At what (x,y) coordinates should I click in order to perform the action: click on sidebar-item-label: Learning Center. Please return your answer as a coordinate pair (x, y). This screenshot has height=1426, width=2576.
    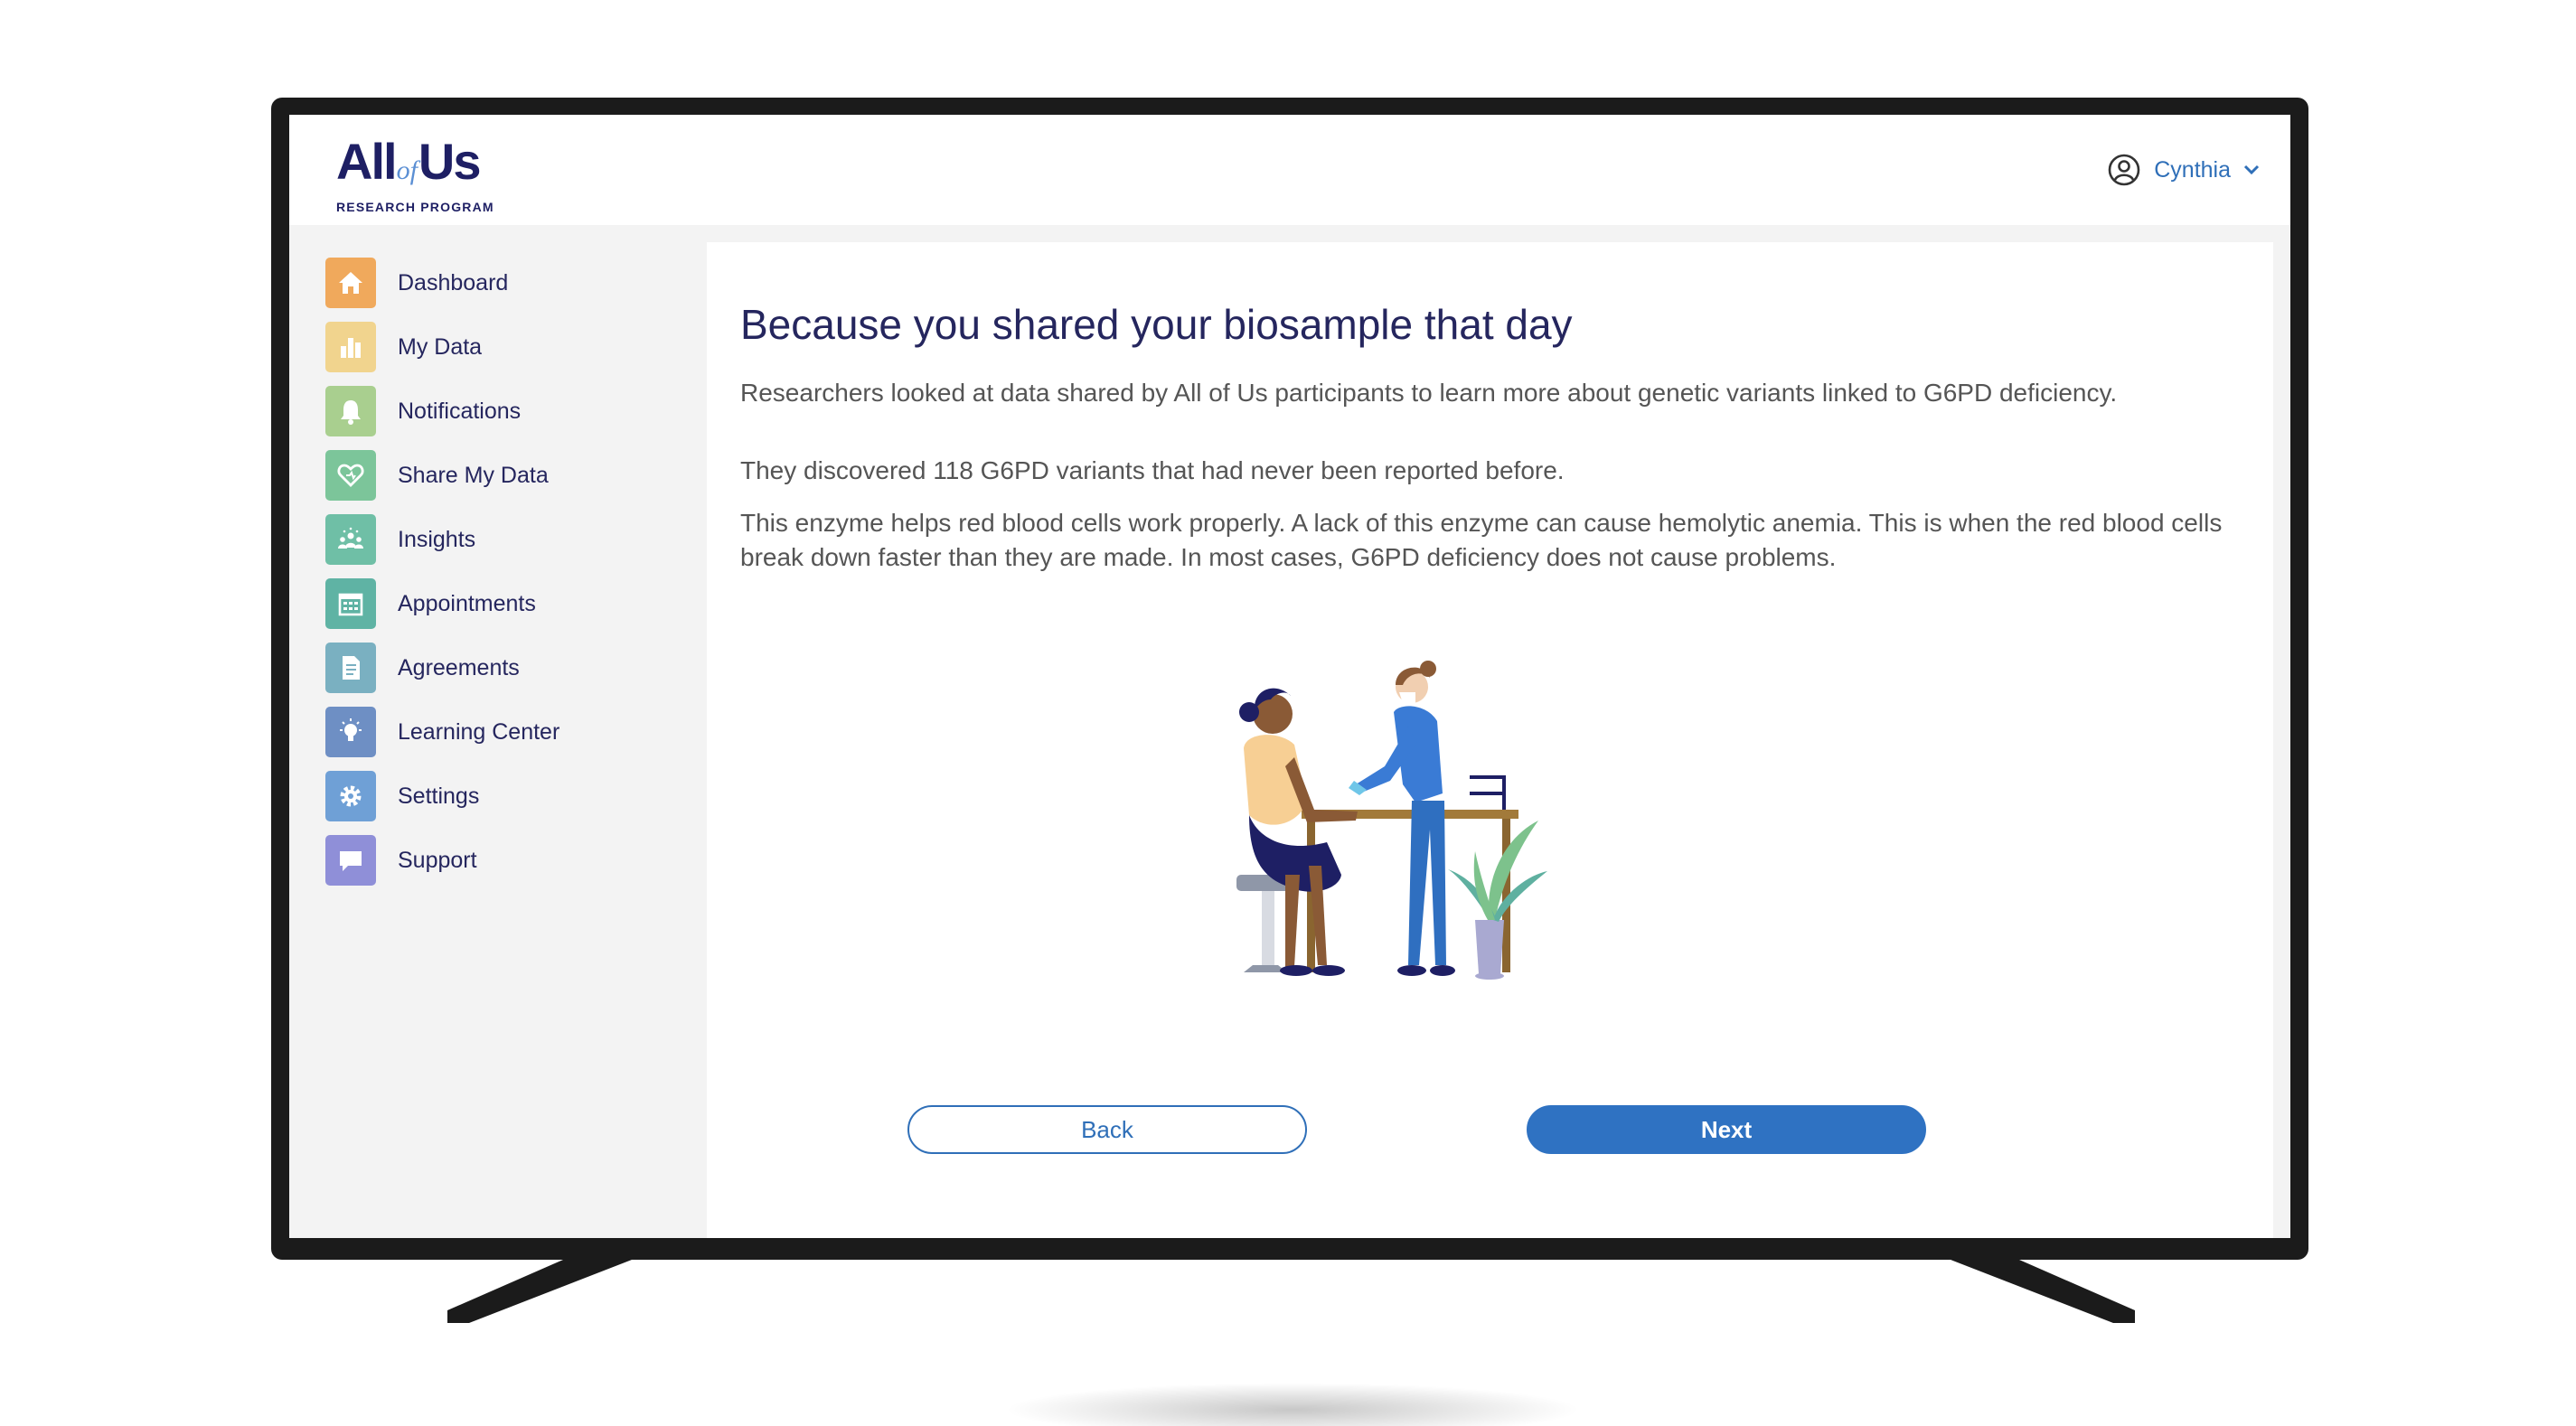
    Looking at the image, I should click on (479, 732).